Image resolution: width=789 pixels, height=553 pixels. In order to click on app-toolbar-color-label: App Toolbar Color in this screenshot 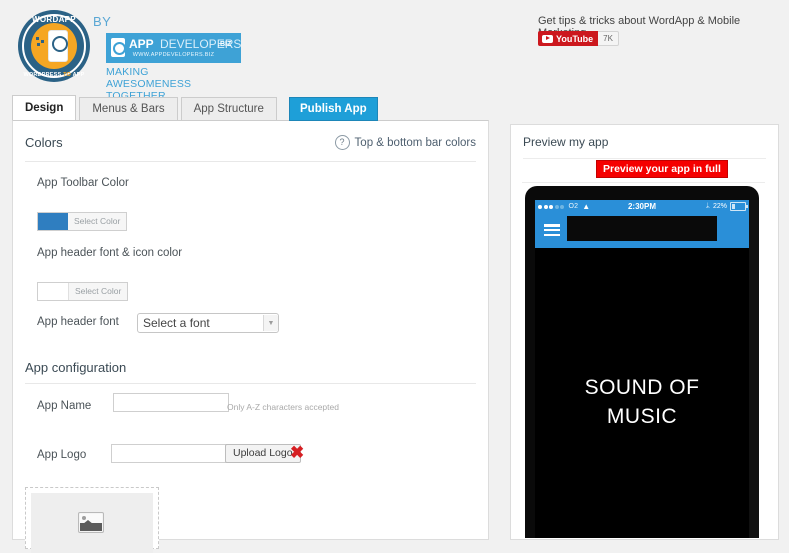, I will do `click(83, 183)`.